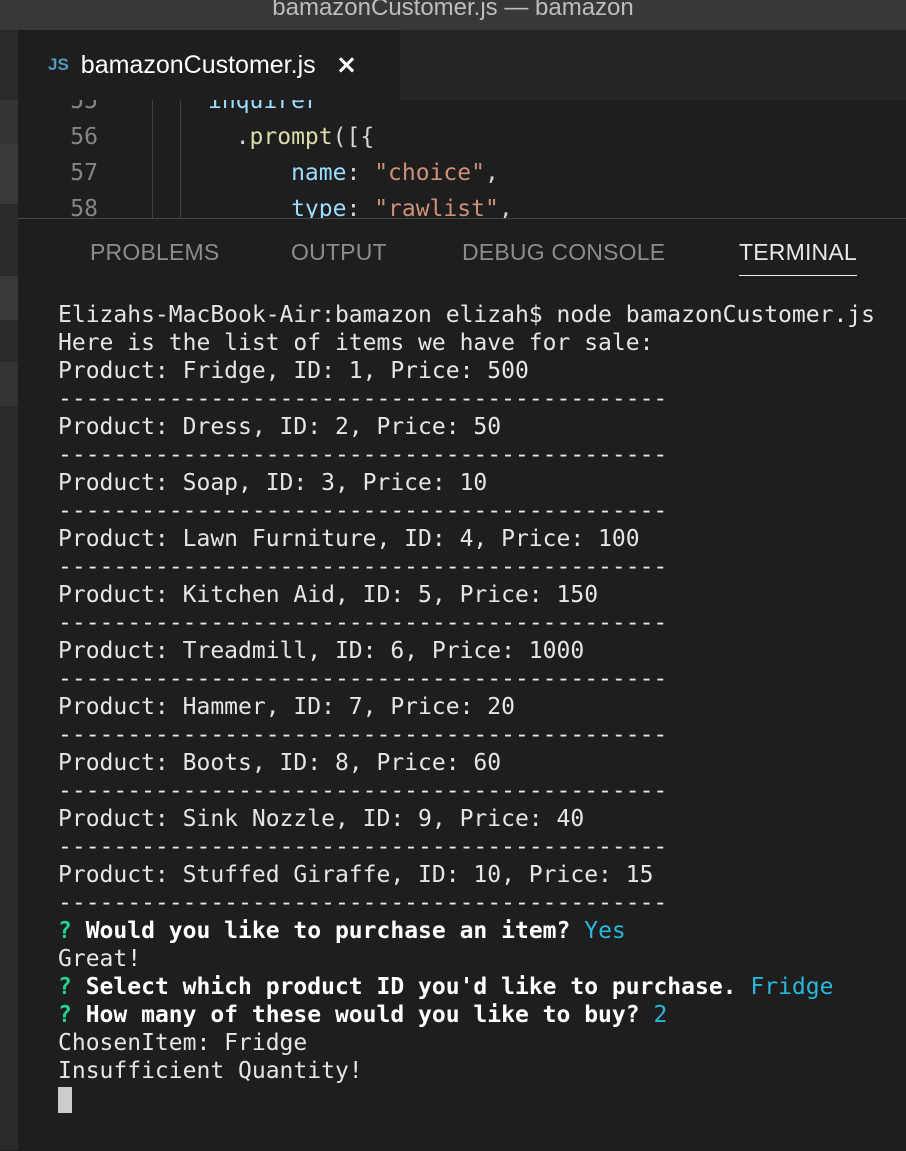 Image resolution: width=906 pixels, height=1151 pixels. What do you see at coordinates (482, 1099) in the screenshot?
I see `terminal-input-line` at bounding box center [482, 1099].